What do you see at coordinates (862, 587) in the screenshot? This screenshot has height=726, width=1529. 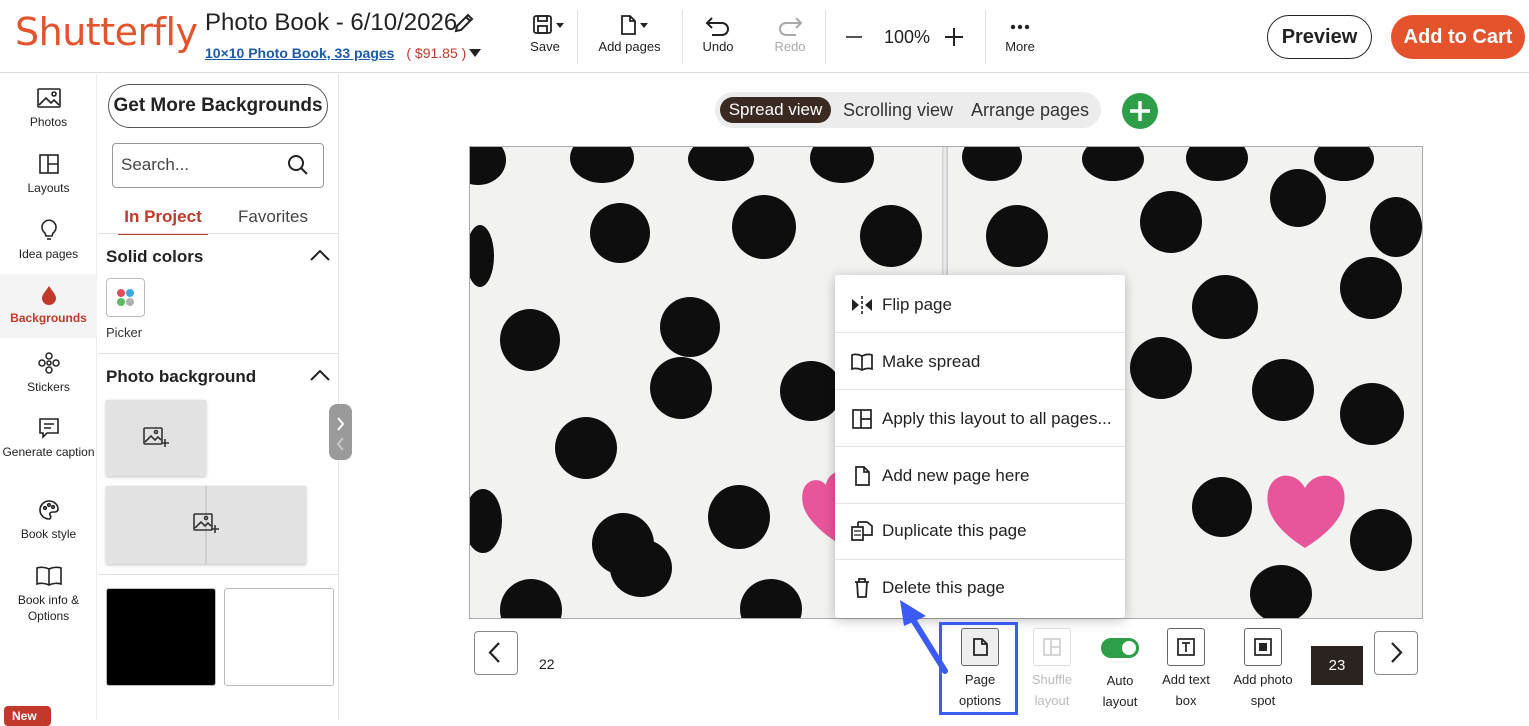 I see `trash-icon` at bounding box center [862, 587].